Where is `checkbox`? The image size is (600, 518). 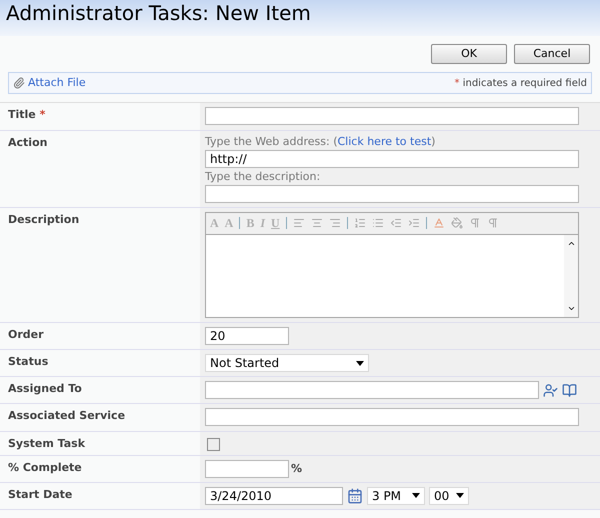 checkbox is located at coordinates (213, 444).